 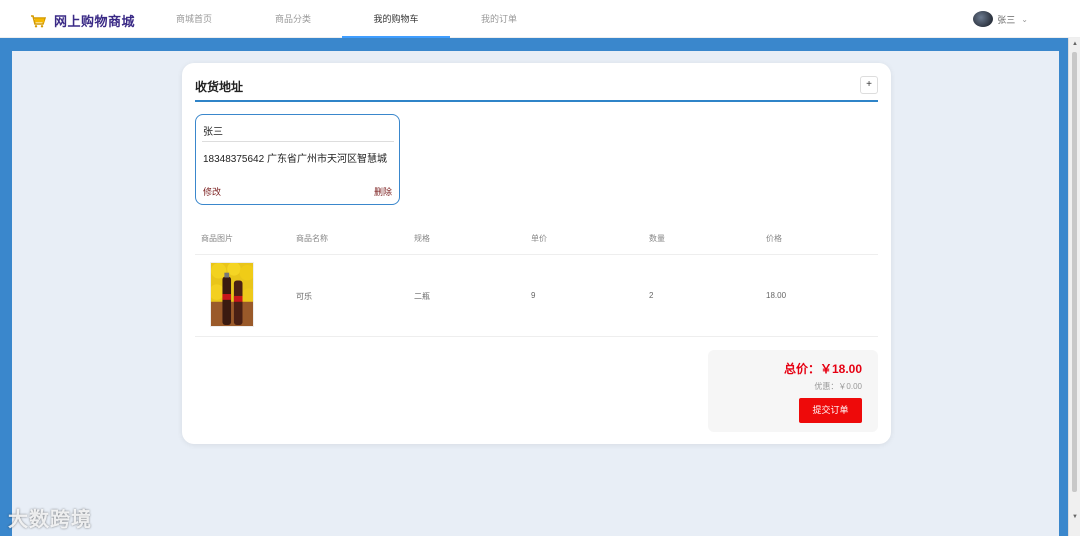 What do you see at coordinates (38, 20) in the screenshot?
I see `shopping-cart-icon` at bounding box center [38, 20].